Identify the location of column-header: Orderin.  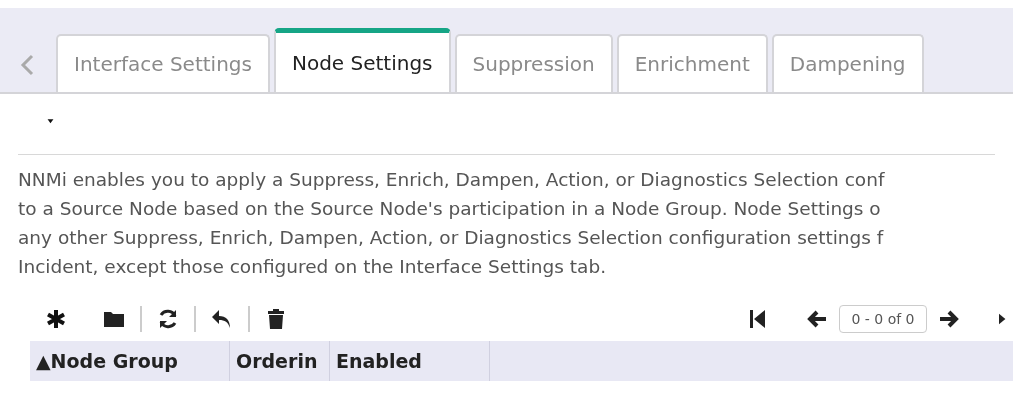
(280, 361).